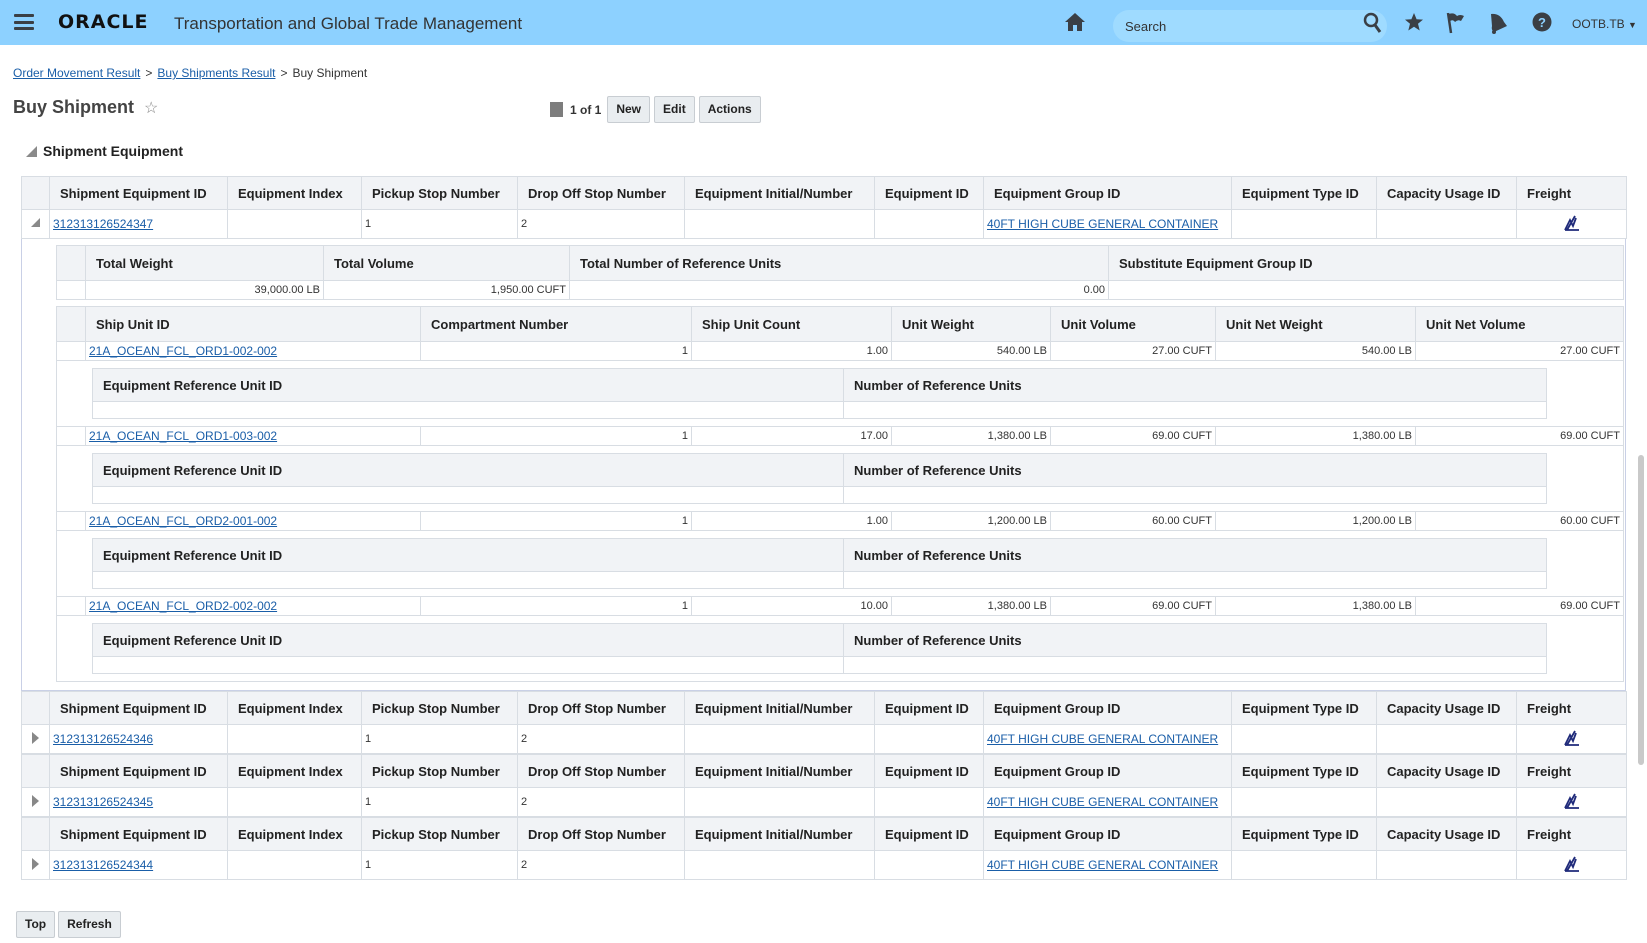 Image resolution: width=1647 pixels, height=943 pixels. What do you see at coordinates (674, 109) in the screenshot?
I see `edit-button: Edit` at bounding box center [674, 109].